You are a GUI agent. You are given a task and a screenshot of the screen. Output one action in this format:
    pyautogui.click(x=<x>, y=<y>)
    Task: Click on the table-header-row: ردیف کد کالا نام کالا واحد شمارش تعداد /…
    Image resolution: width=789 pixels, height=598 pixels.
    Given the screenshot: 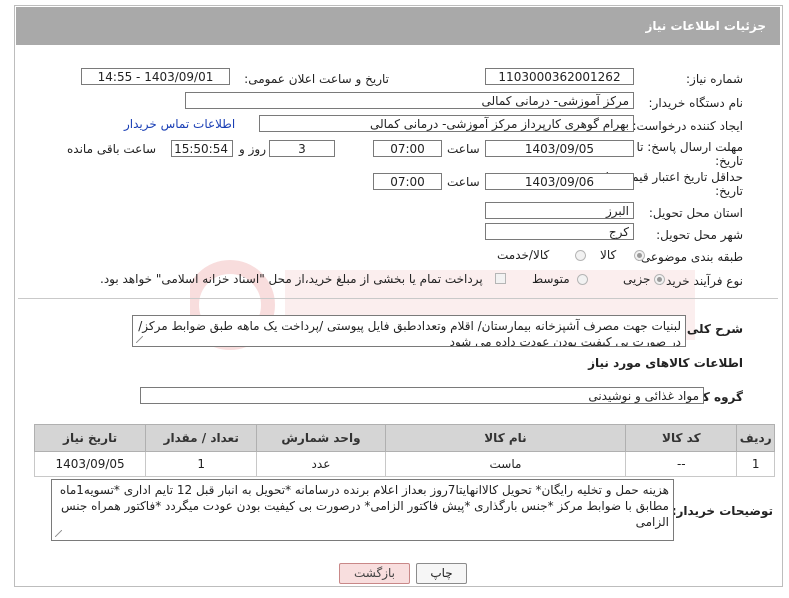 What is the action you would take?
    pyautogui.click(x=404, y=438)
    